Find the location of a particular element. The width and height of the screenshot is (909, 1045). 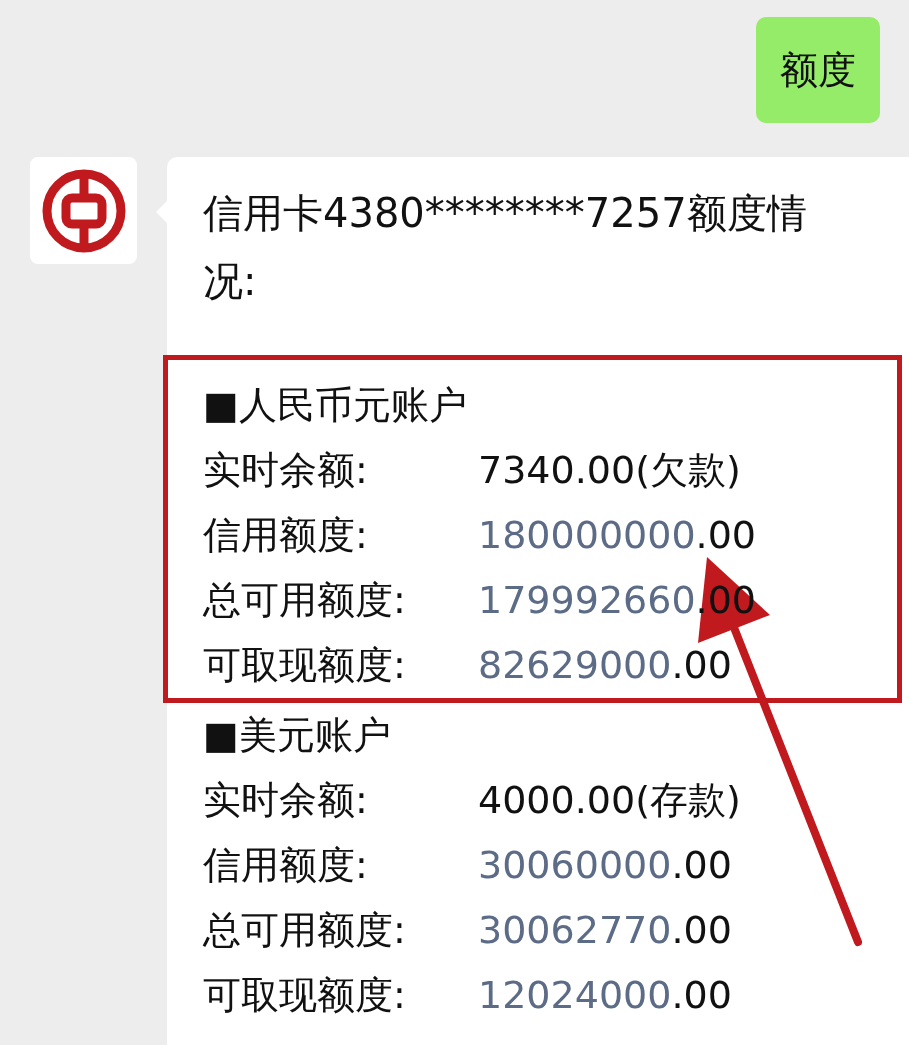

amount-value: 12024000.00 is located at coordinates (605, 995).